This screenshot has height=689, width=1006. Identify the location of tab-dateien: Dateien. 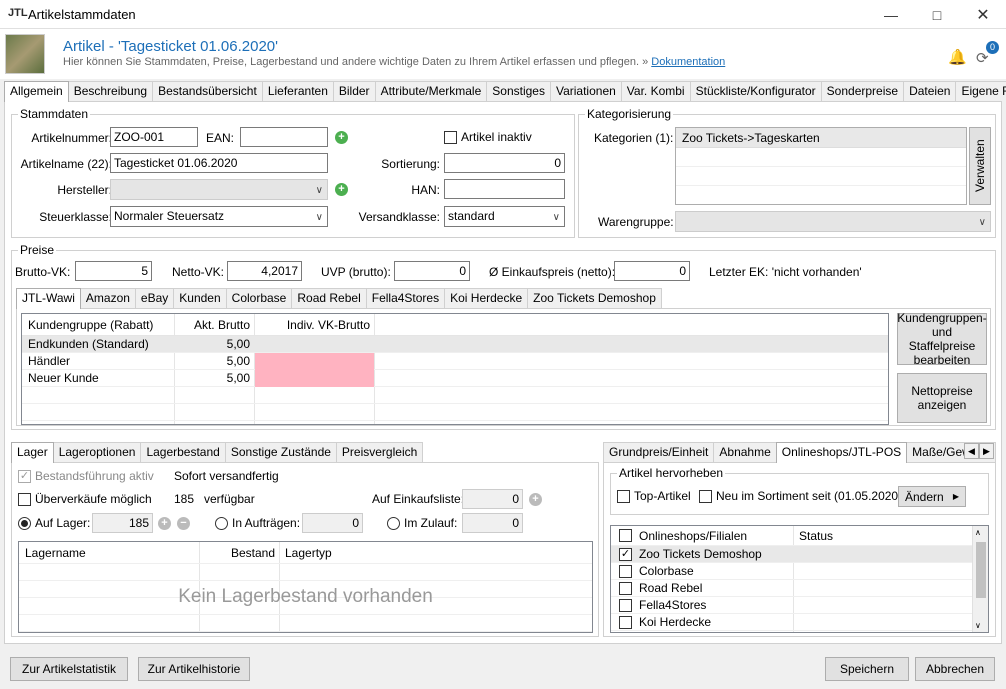
(930, 91).